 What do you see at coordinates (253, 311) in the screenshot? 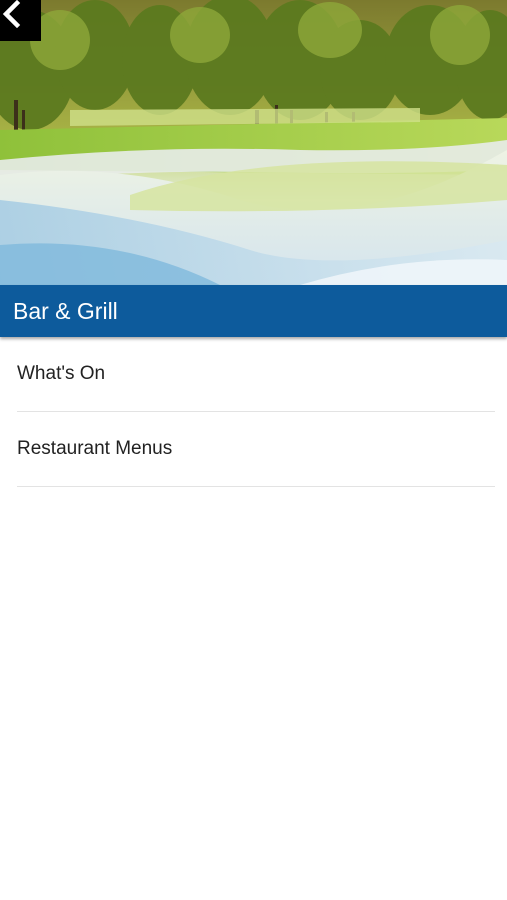
I see `title-bar: Bar & Grill` at bounding box center [253, 311].